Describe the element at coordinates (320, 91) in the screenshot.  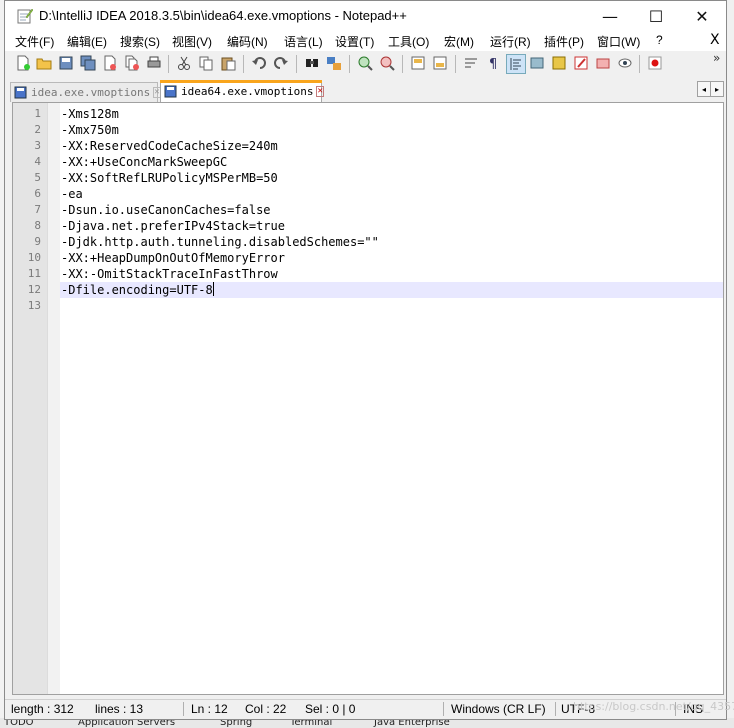
I see `tab-close-icon: ✕` at that location.